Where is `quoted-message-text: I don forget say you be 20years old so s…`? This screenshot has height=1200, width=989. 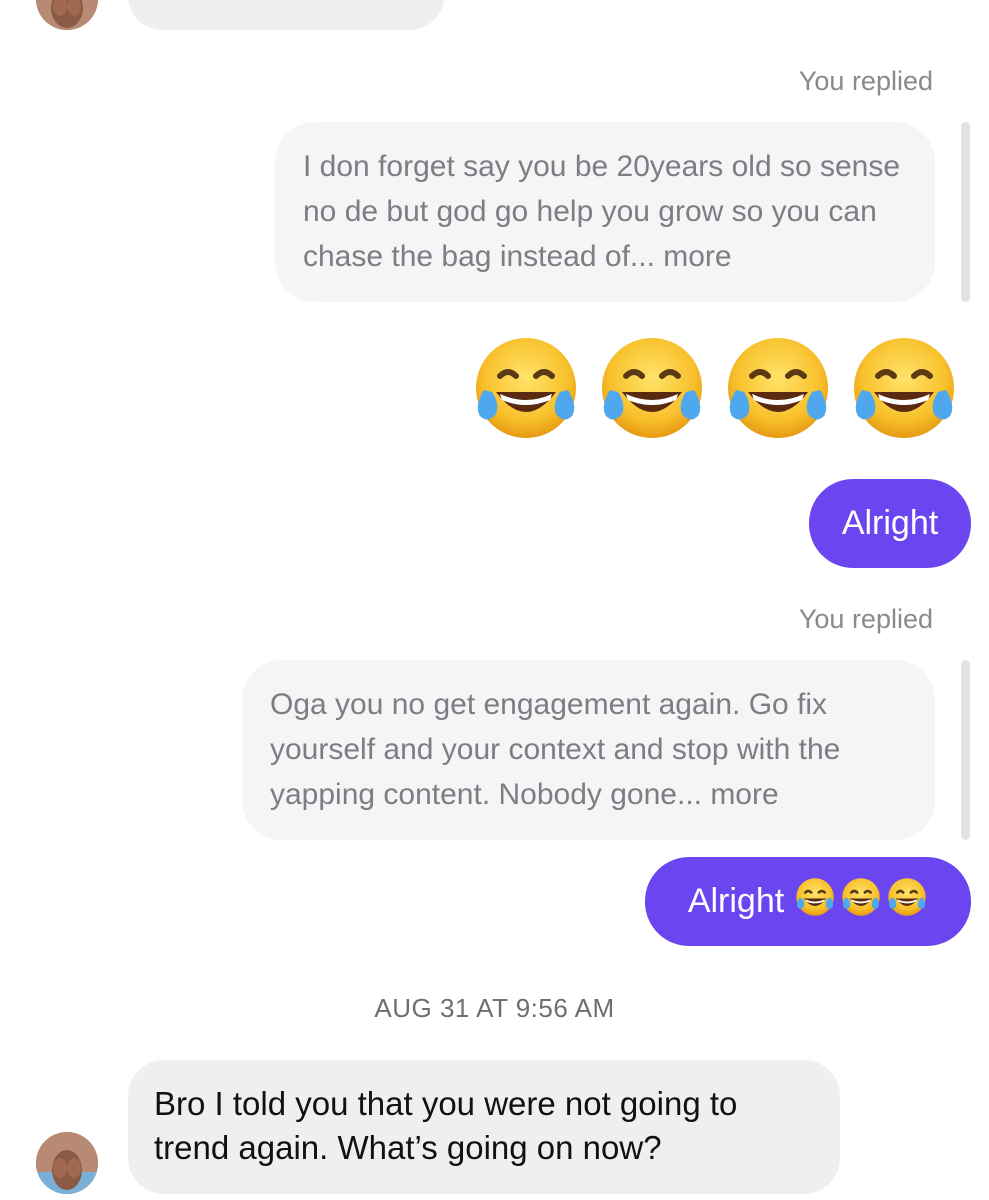 quoted-message-text: I don forget say you be 20years old so s… is located at coordinates (602, 211).